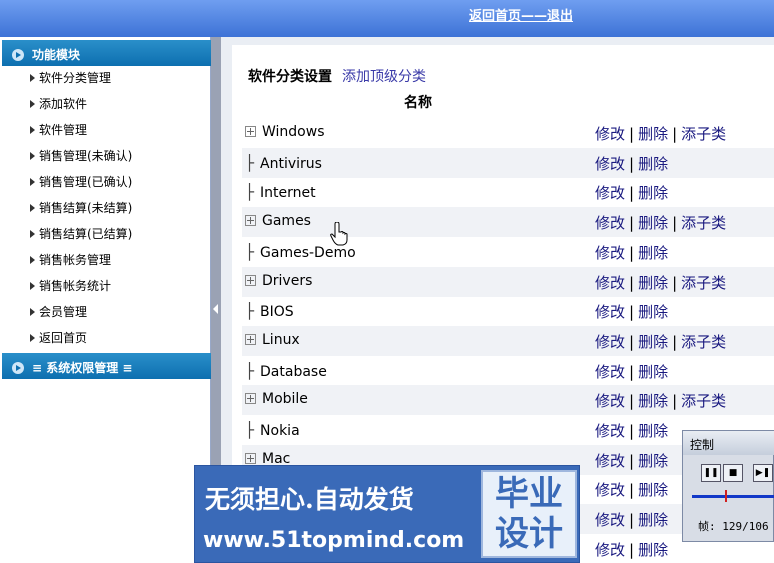 The width and height of the screenshot is (774, 563). Describe the element at coordinates (278, 281) in the screenshot. I see `category-name: Drivers` at that location.